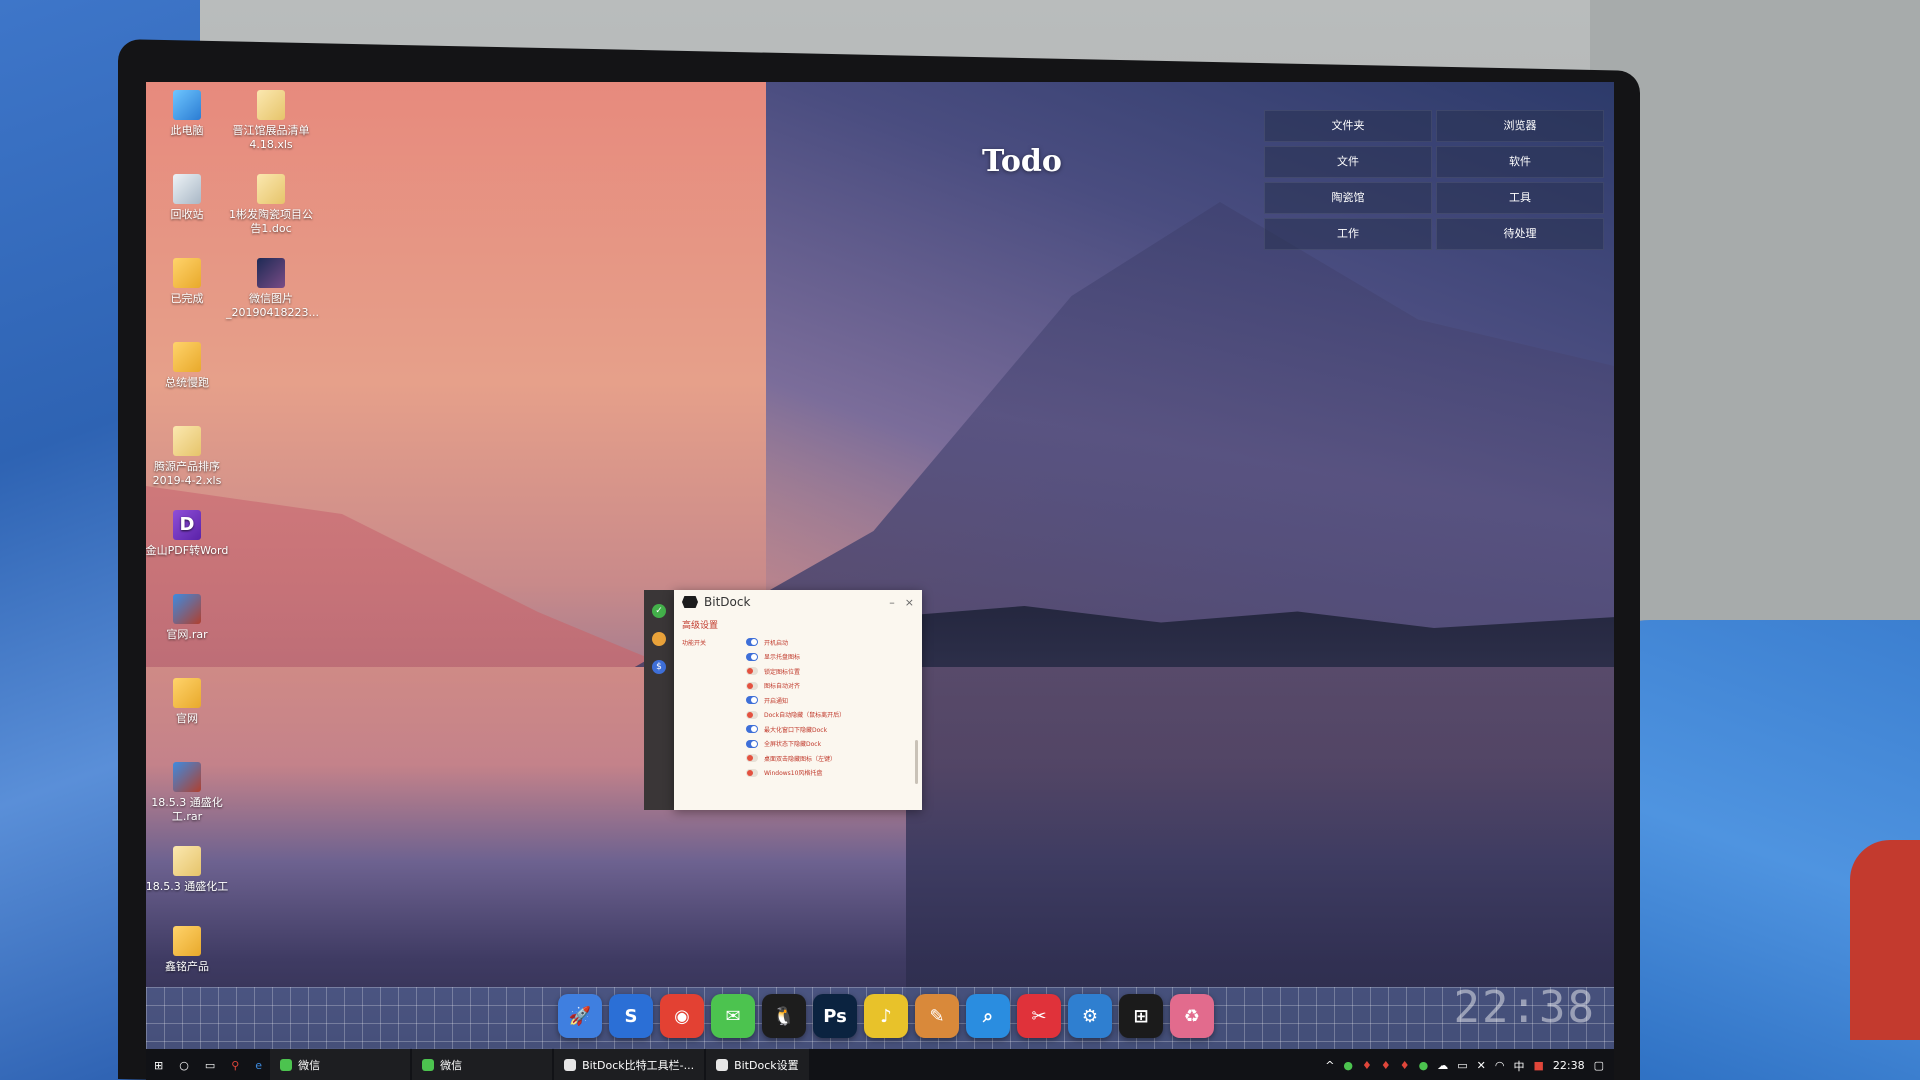 This screenshot has width=1920, height=1080. I want to click on setting-row: 开启通知, so click(798, 700).